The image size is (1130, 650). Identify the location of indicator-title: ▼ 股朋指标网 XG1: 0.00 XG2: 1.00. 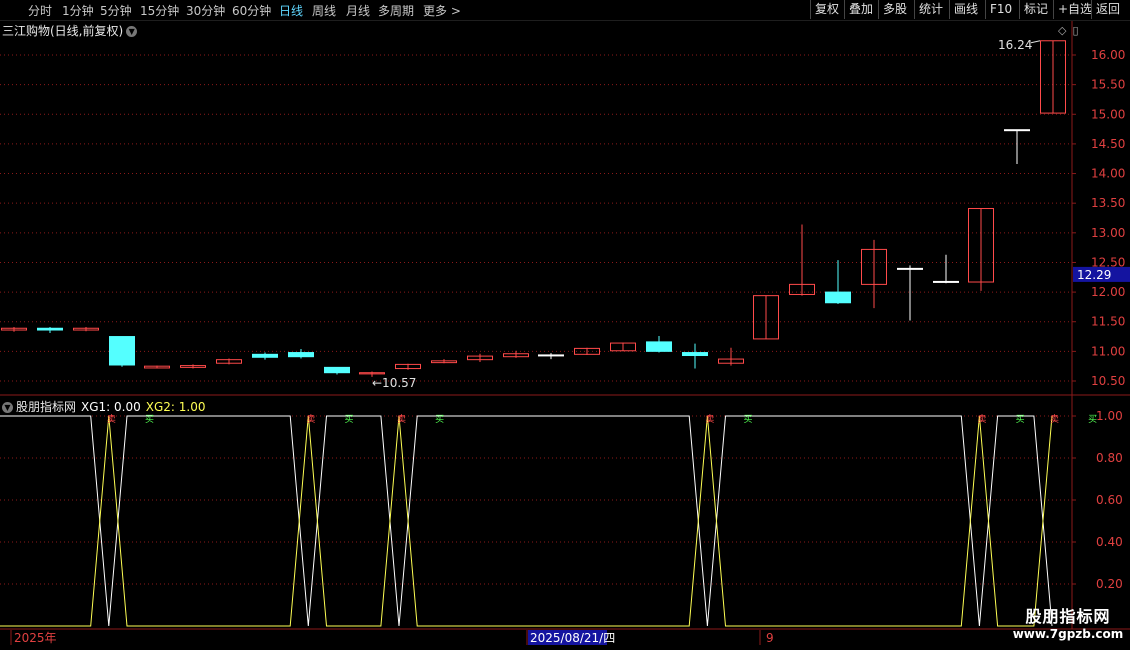
(103, 406).